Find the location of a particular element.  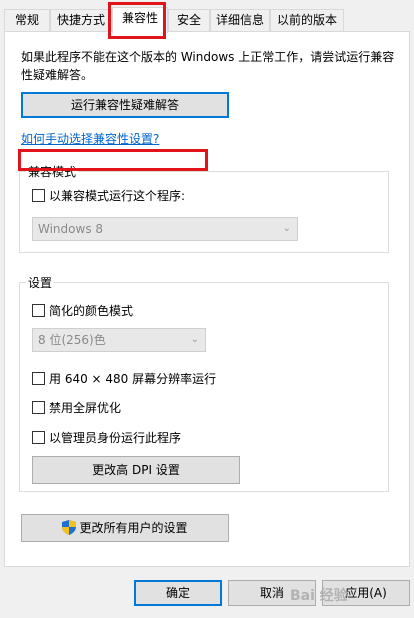

tab-security: 安全 is located at coordinates (189, 20).